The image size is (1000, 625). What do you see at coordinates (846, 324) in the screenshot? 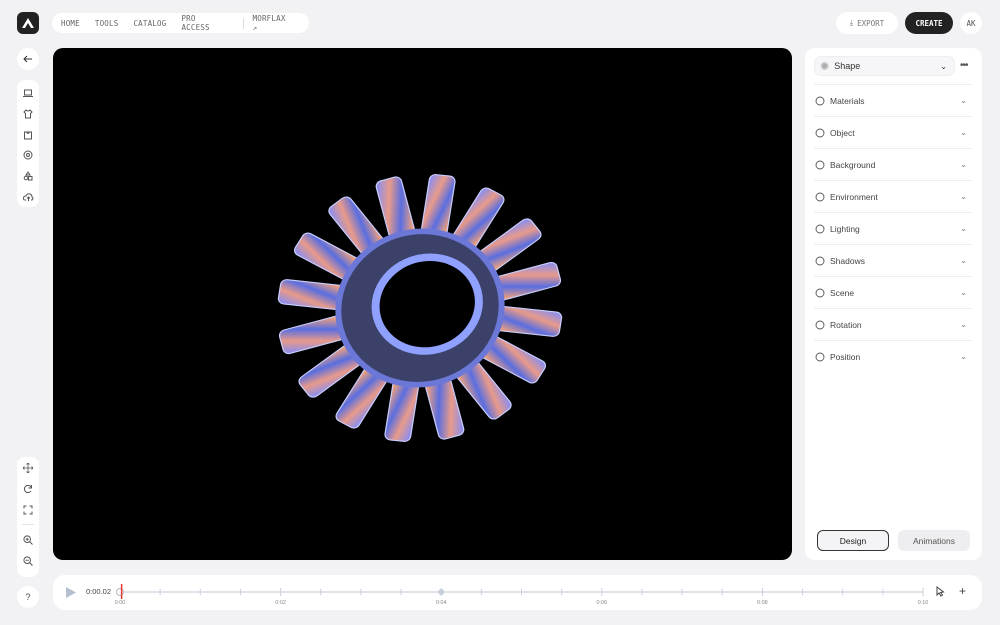
I see `section-label: Rotation` at bounding box center [846, 324].